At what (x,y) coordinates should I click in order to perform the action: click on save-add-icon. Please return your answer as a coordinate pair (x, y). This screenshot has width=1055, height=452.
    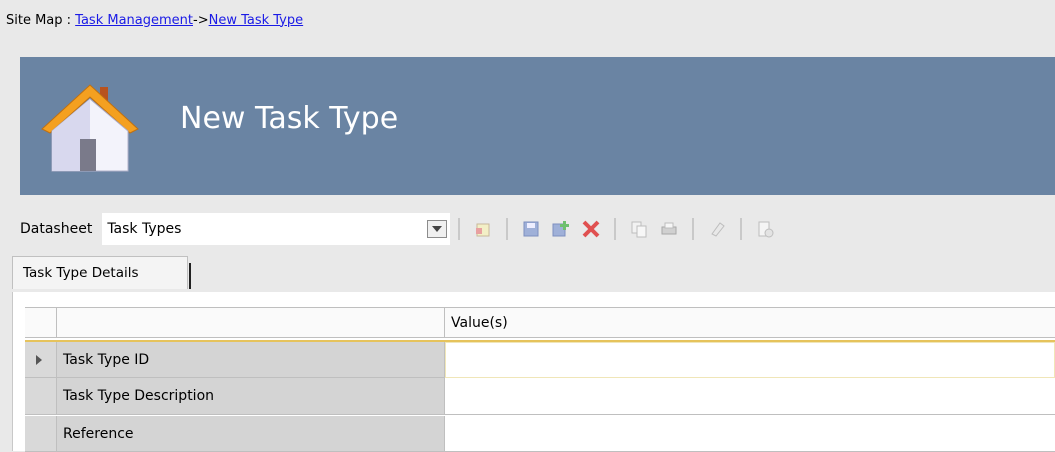
    Looking at the image, I should click on (561, 229).